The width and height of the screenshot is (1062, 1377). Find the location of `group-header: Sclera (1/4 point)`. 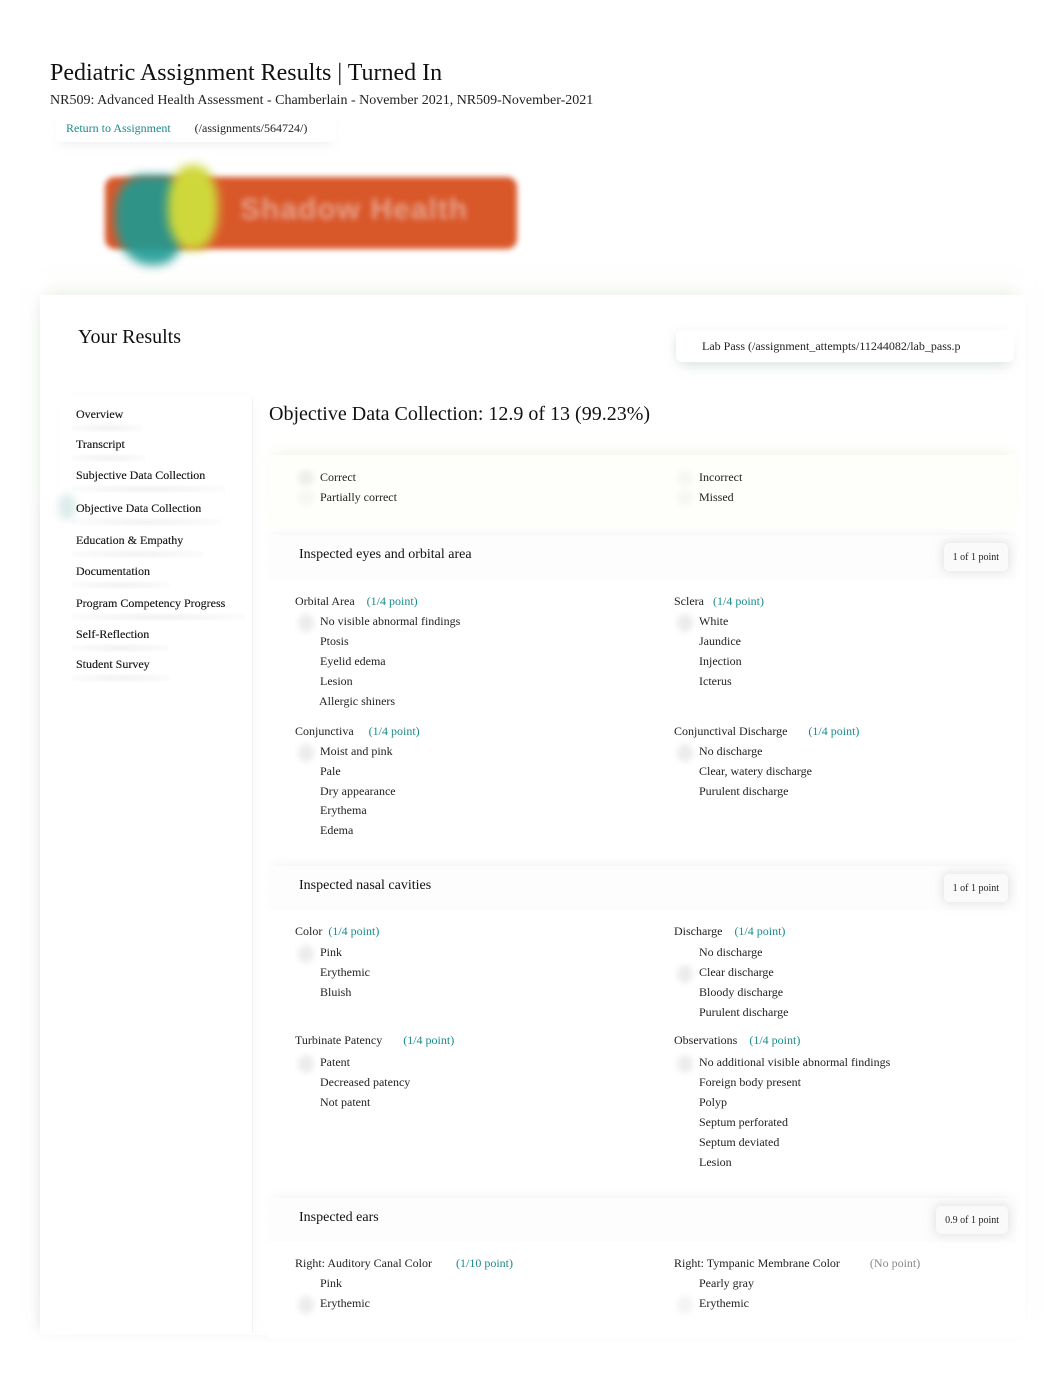

group-header: Sclera (1/4 point) is located at coordinates (719, 601).